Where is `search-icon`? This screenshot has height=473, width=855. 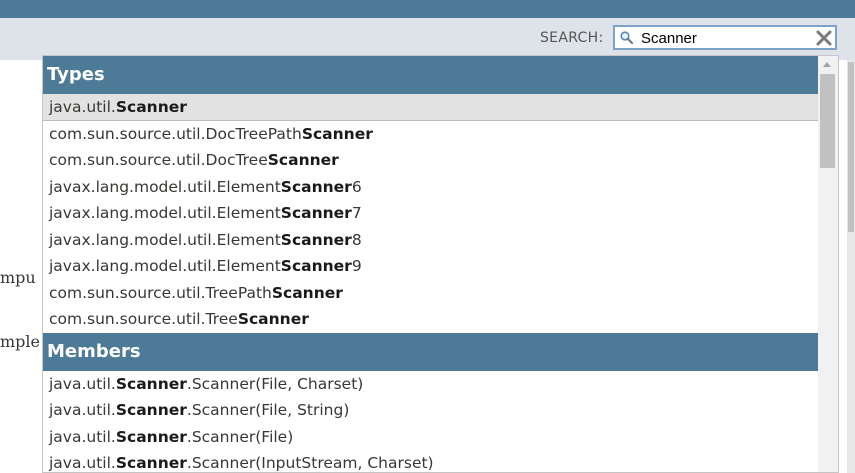 search-icon is located at coordinates (626, 37).